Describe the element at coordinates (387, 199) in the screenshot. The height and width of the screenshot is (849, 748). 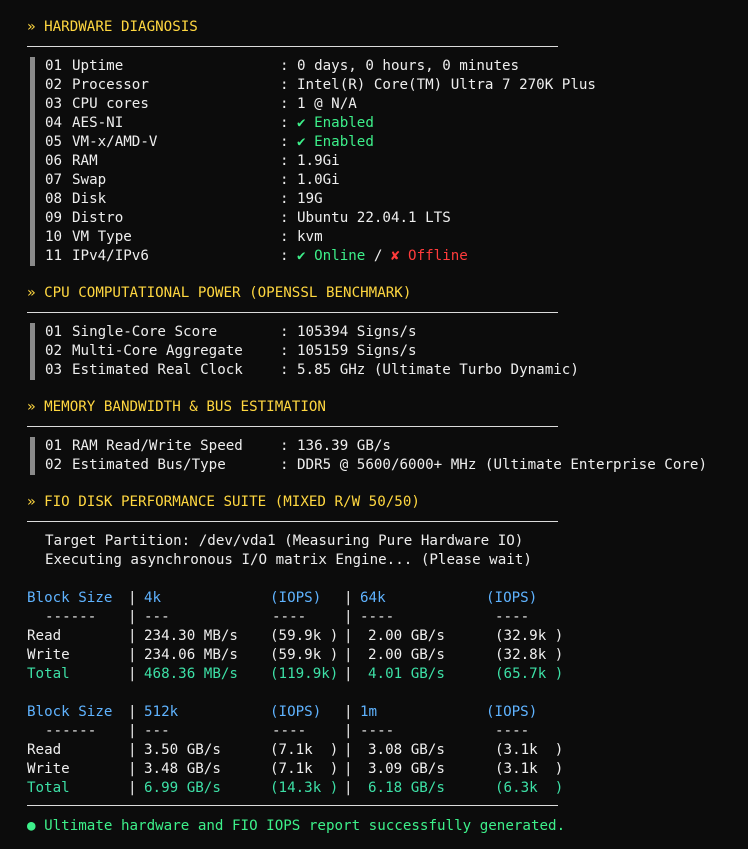
I see `info-row: 08 Disk:19G` at that location.